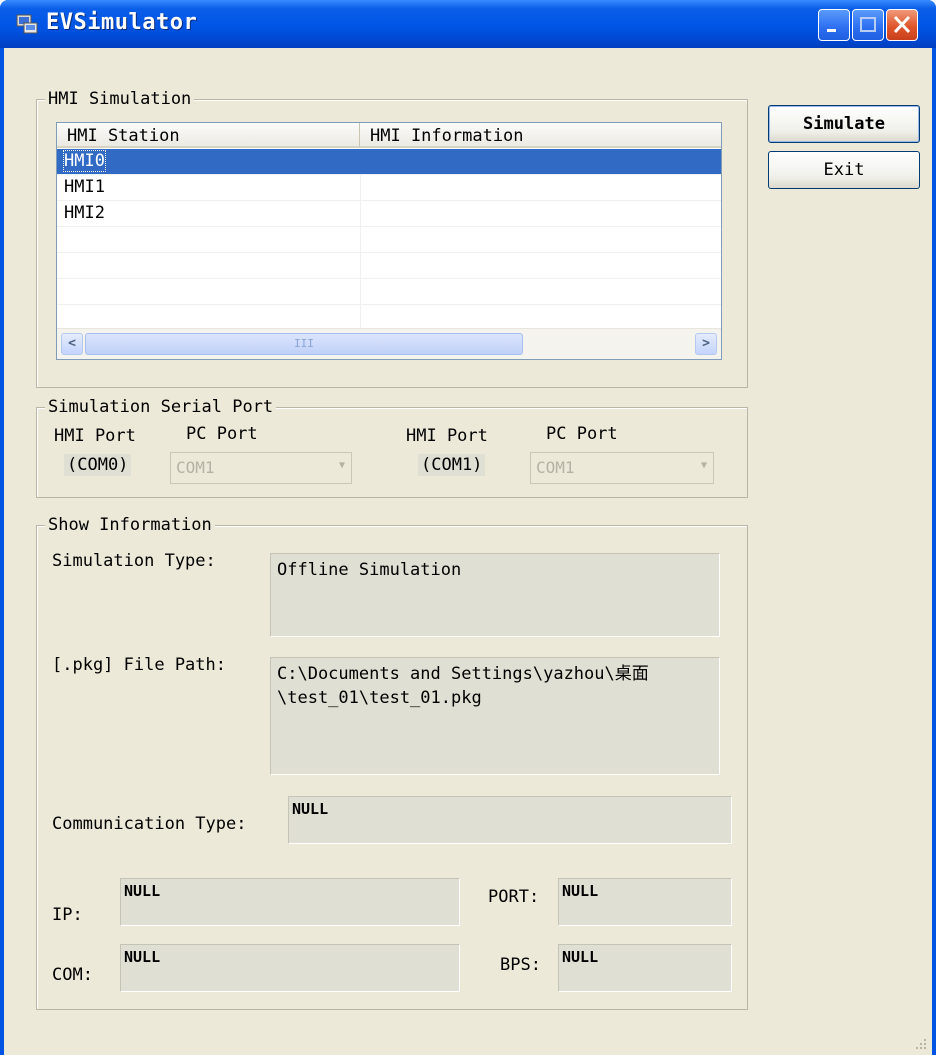 Image resolution: width=936 pixels, height=1055 pixels. I want to click on close-button, so click(902, 25).